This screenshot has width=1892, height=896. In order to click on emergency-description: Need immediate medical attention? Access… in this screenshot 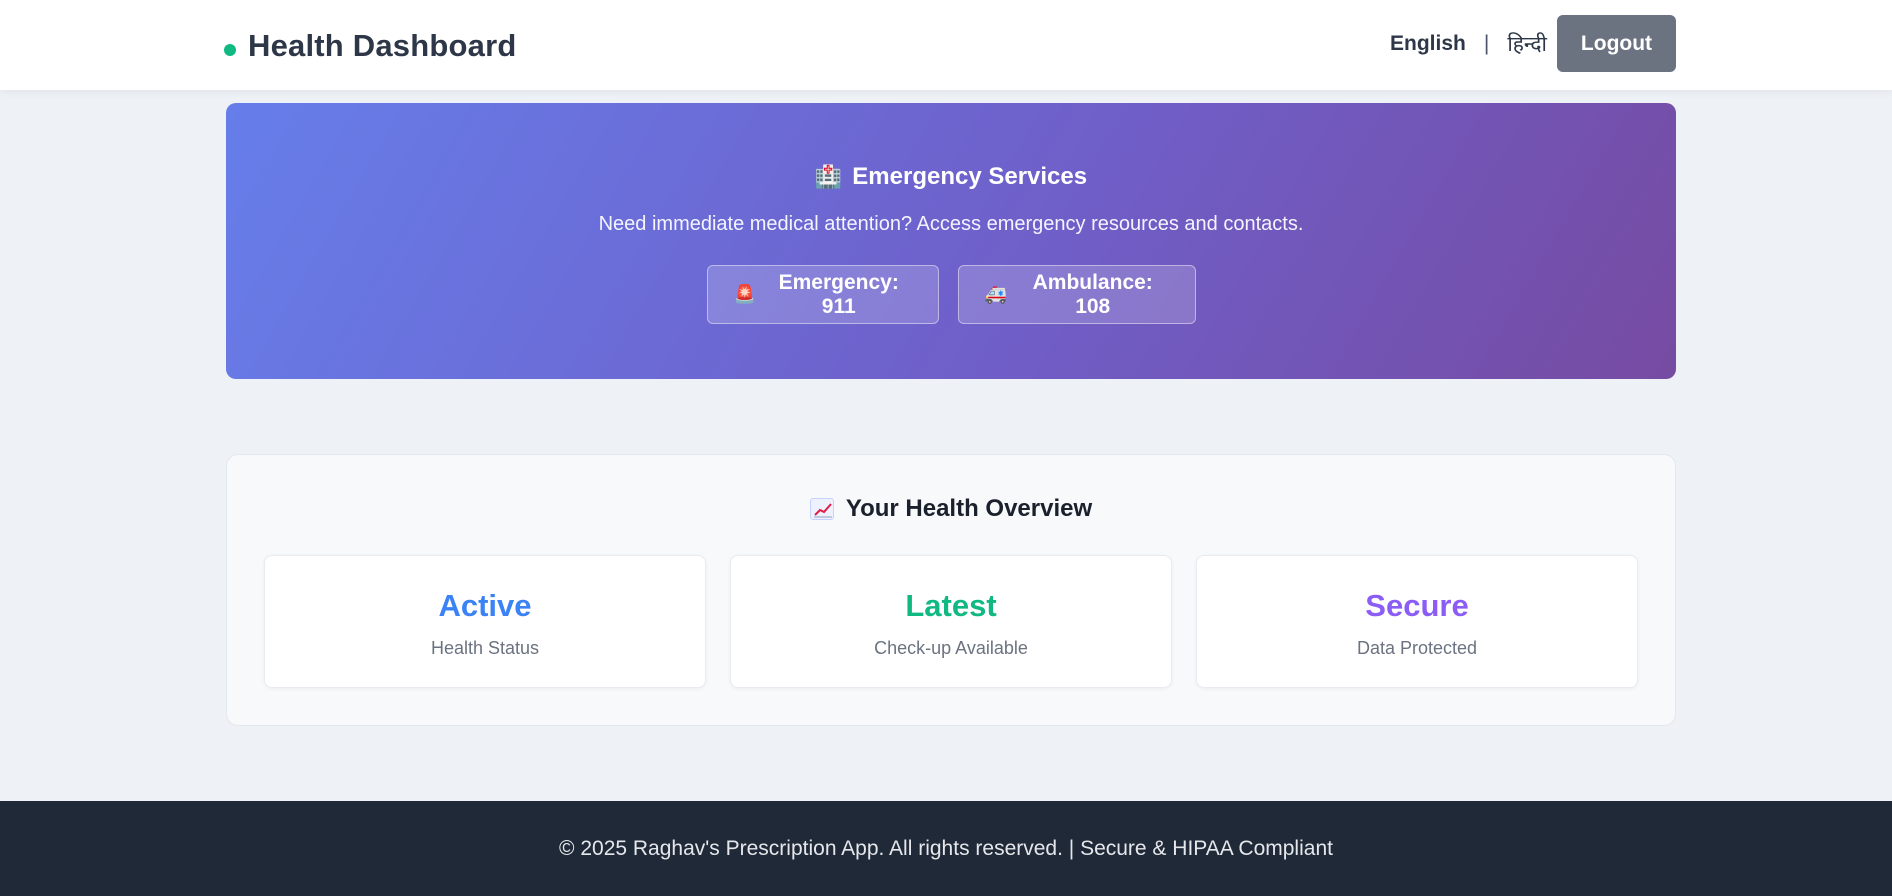, I will do `click(951, 224)`.